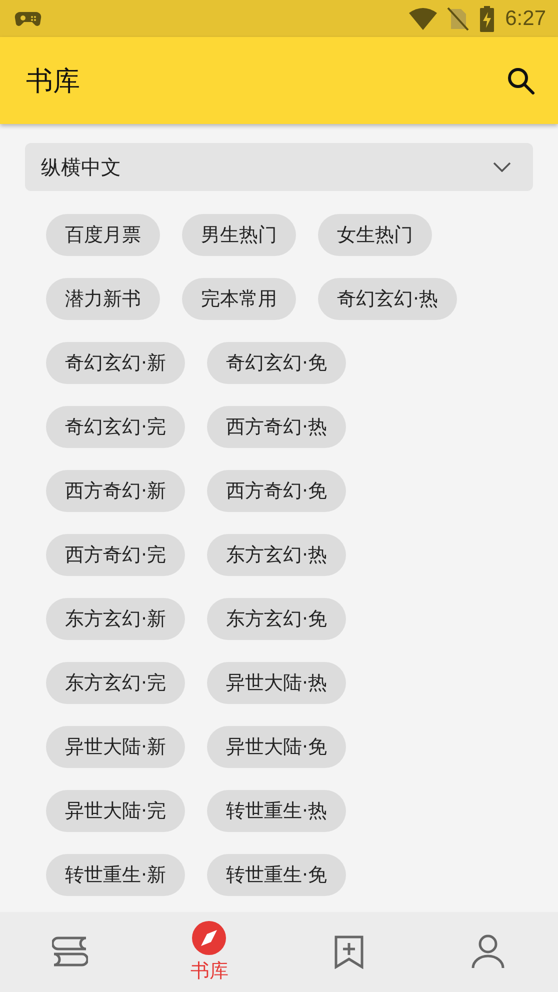 The width and height of the screenshot is (558, 992). What do you see at coordinates (116, 683) in the screenshot?
I see `tag-chip: 东方玄幻·完` at bounding box center [116, 683].